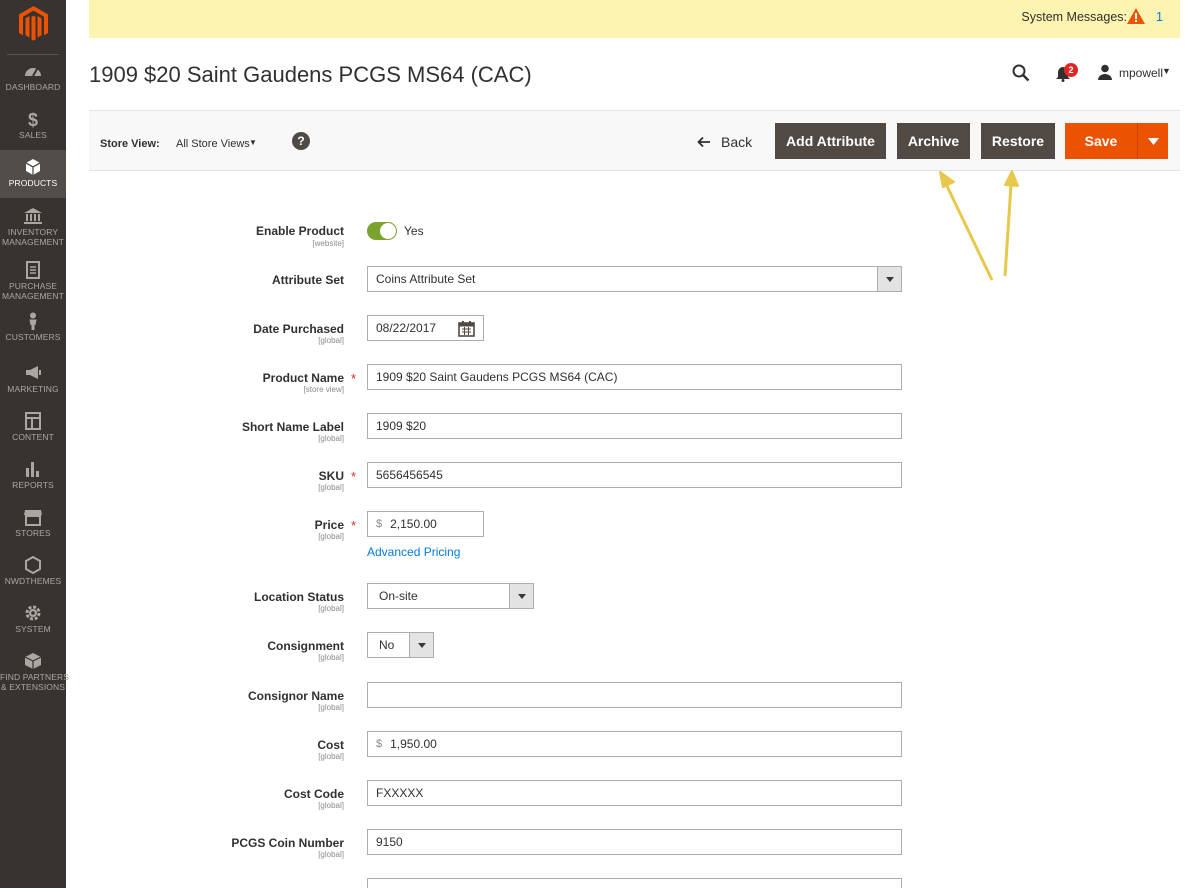  I want to click on consignment-select: No, so click(400, 645).